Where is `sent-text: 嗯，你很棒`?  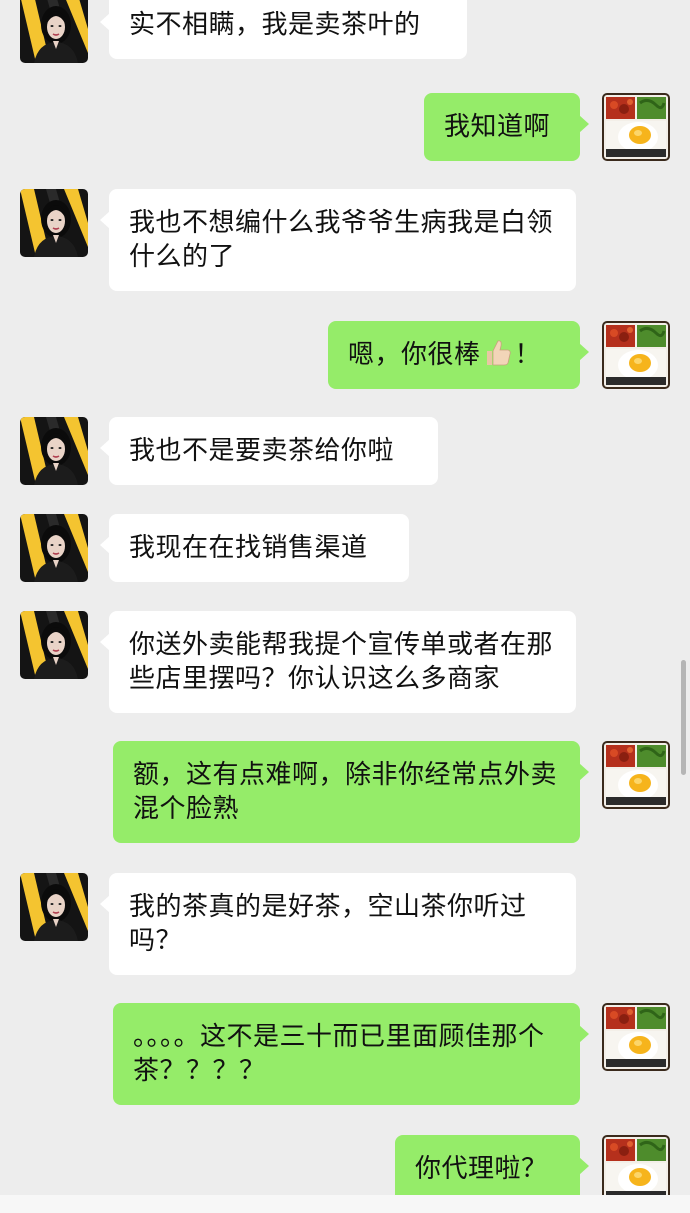 sent-text: 嗯，你很棒 is located at coordinates (414, 355).